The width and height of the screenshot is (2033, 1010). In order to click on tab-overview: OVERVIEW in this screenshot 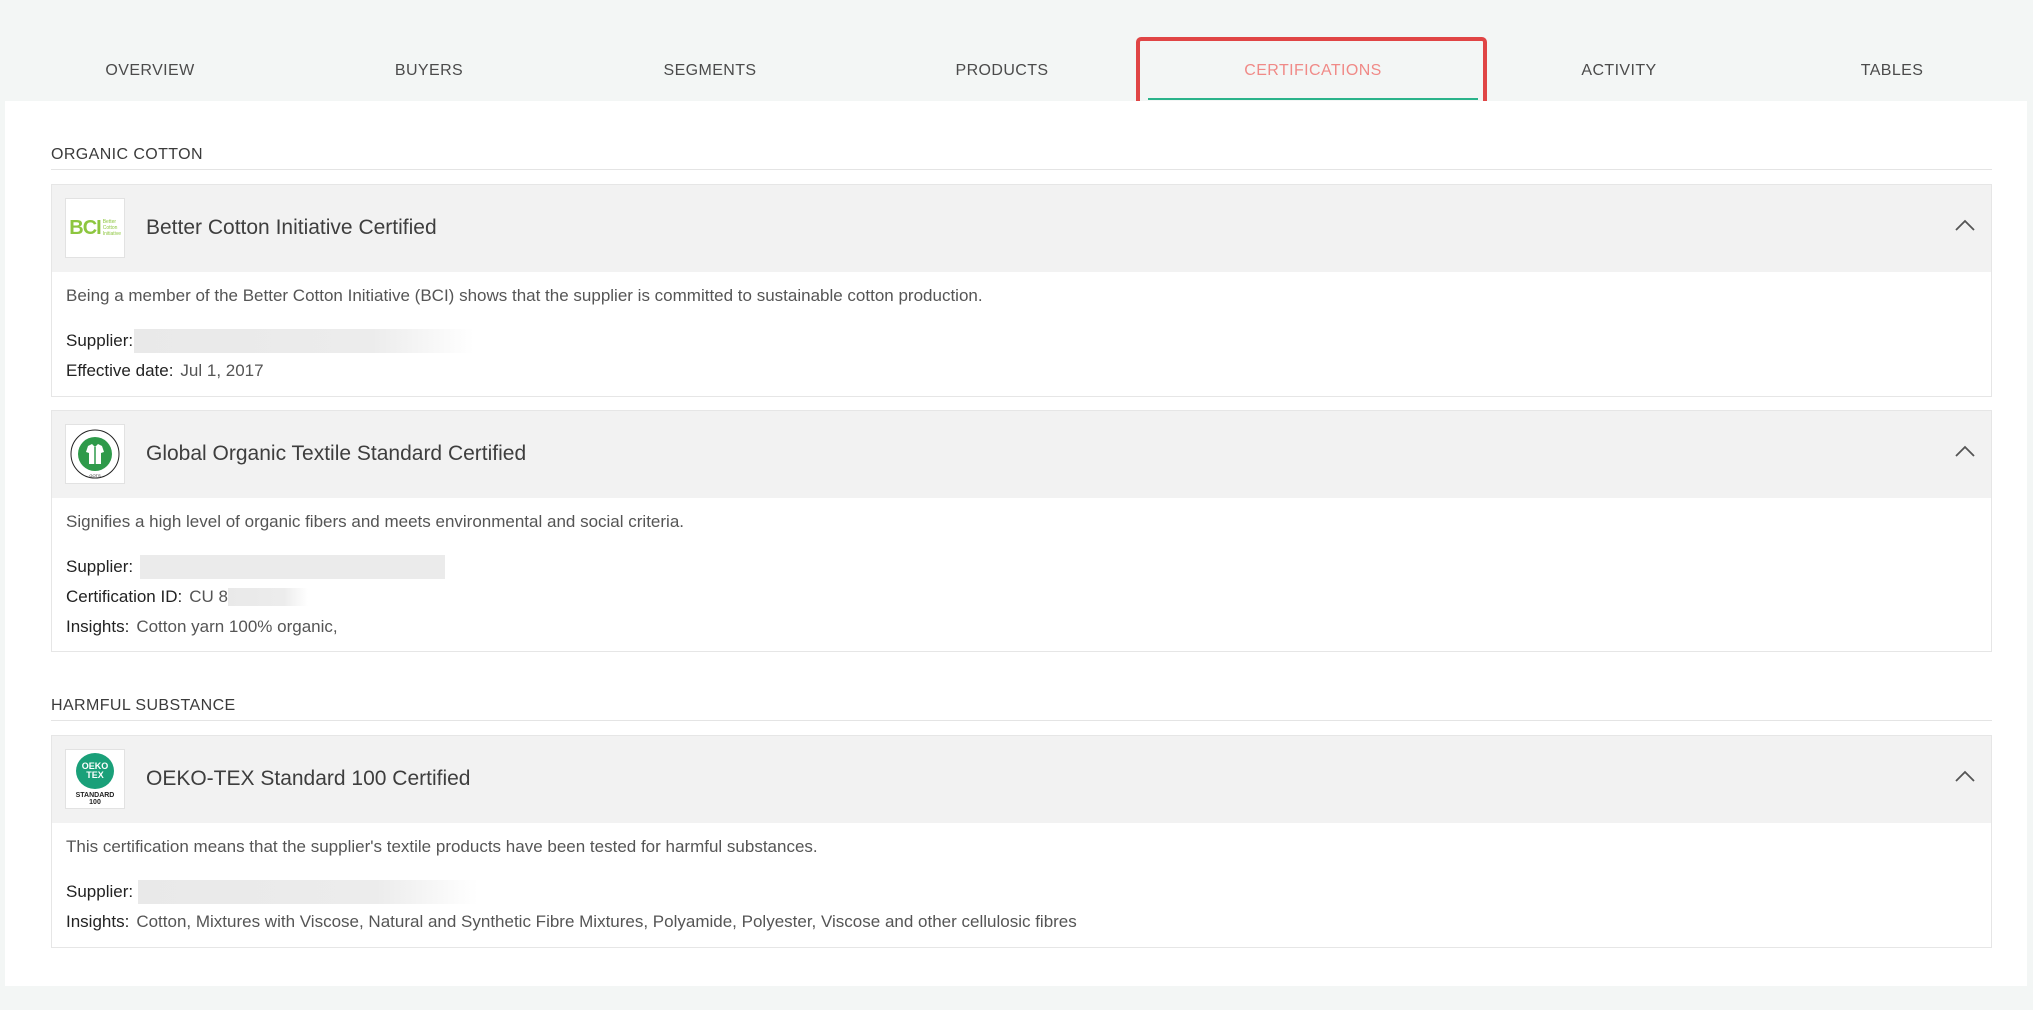, I will do `click(149, 71)`.